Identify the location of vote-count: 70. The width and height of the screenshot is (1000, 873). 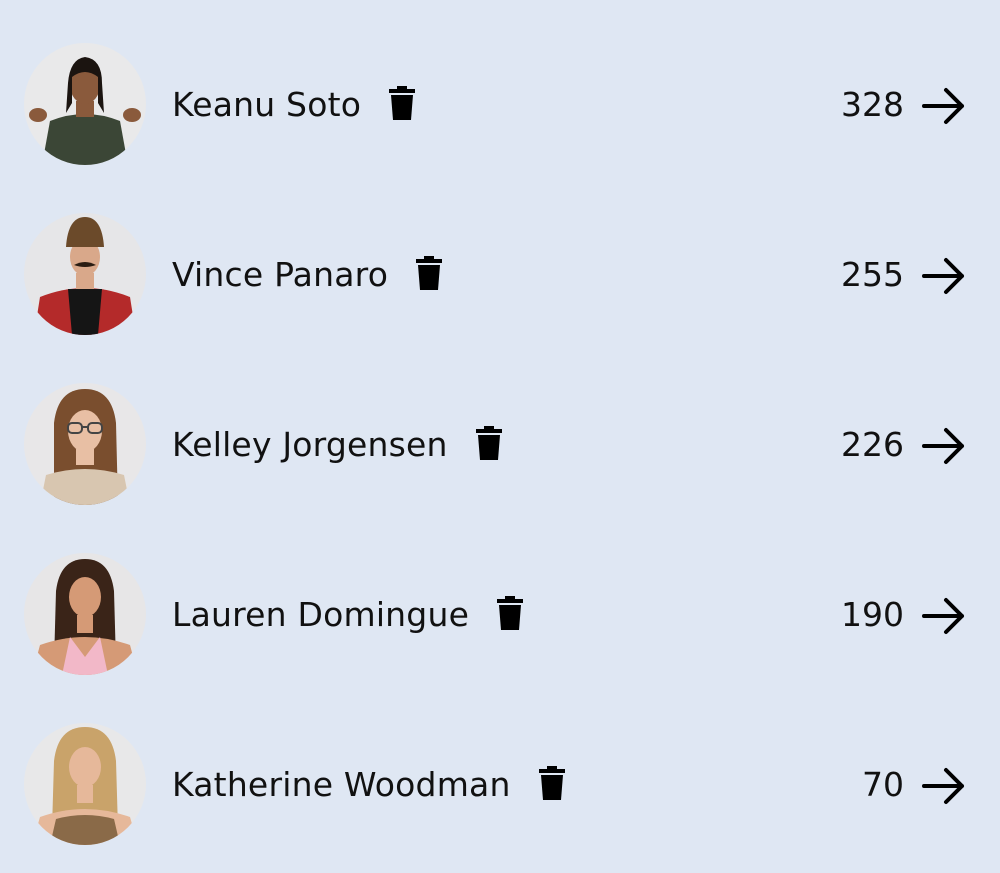
(883, 784).